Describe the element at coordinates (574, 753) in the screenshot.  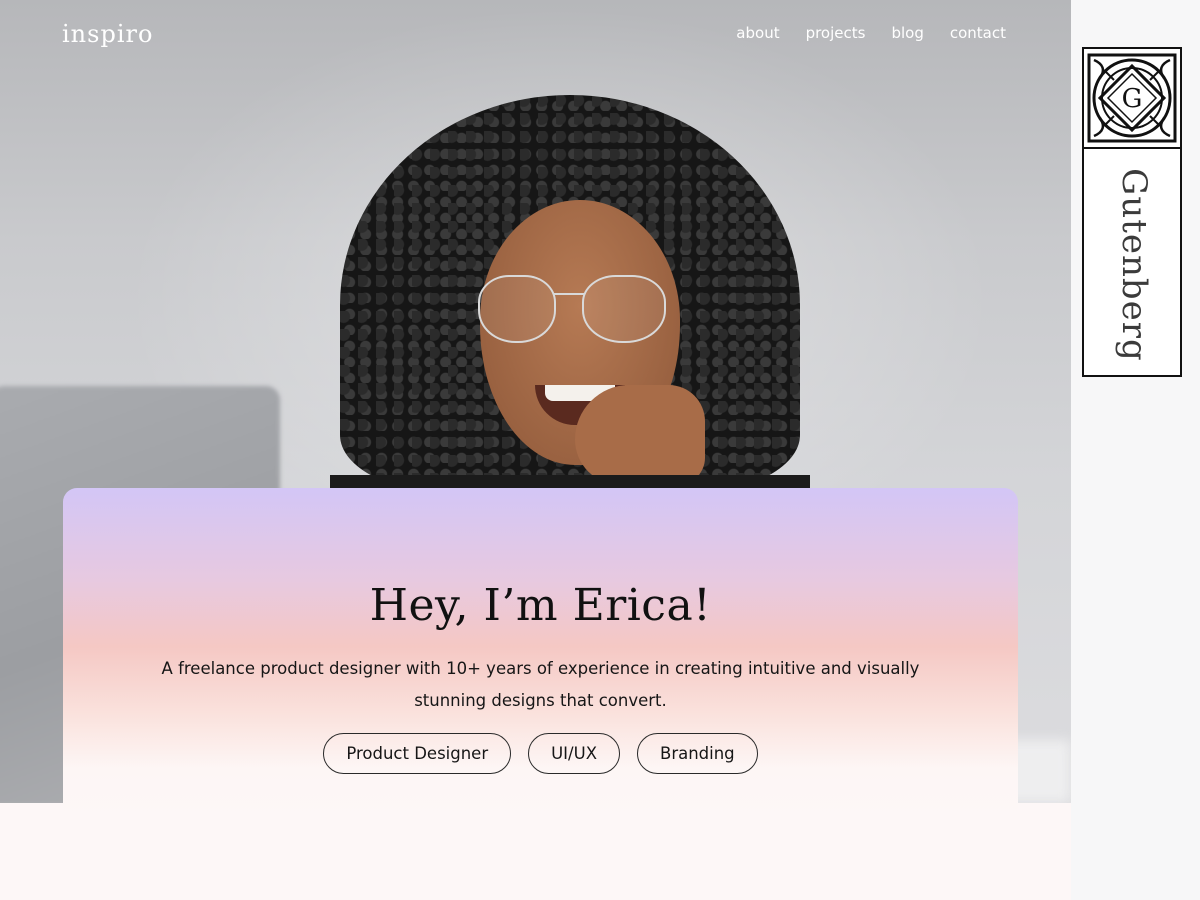
I see `tag-ui-ux: UI/UX` at that location.